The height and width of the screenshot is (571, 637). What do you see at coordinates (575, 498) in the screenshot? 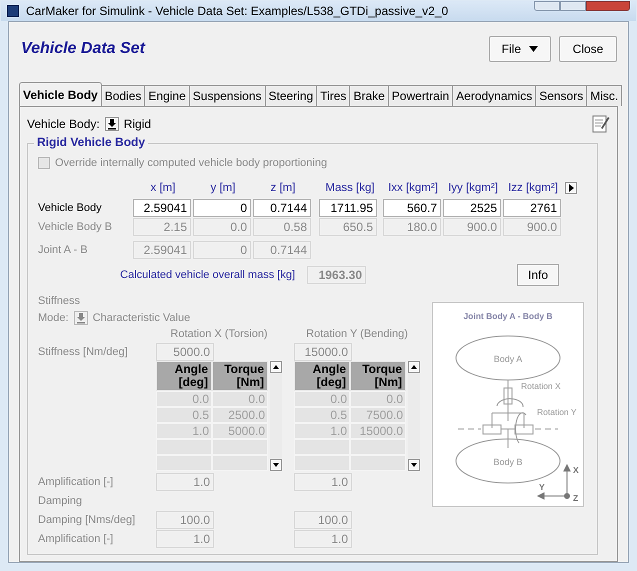
I see `axis-label: Z` at bounding box center [575, 498].